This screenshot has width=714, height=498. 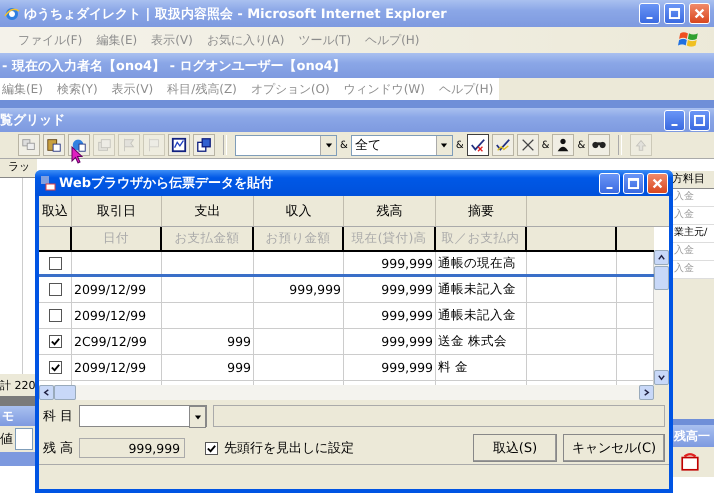 What do you see at coordinates (289, 448) in the screenshot?
I see `checkbox-label: 先頭行を見出しに設定` at bounding box center [289, 448].